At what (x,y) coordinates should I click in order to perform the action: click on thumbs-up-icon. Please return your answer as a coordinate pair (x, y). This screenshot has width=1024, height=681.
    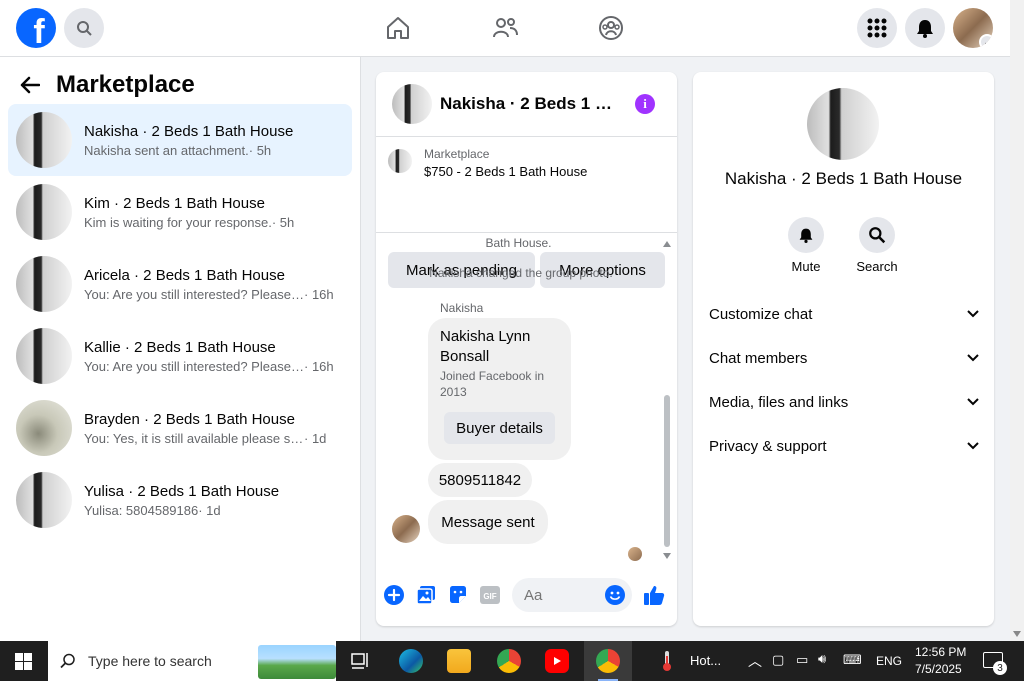
    Looking at the image, I should click on (654, 595).